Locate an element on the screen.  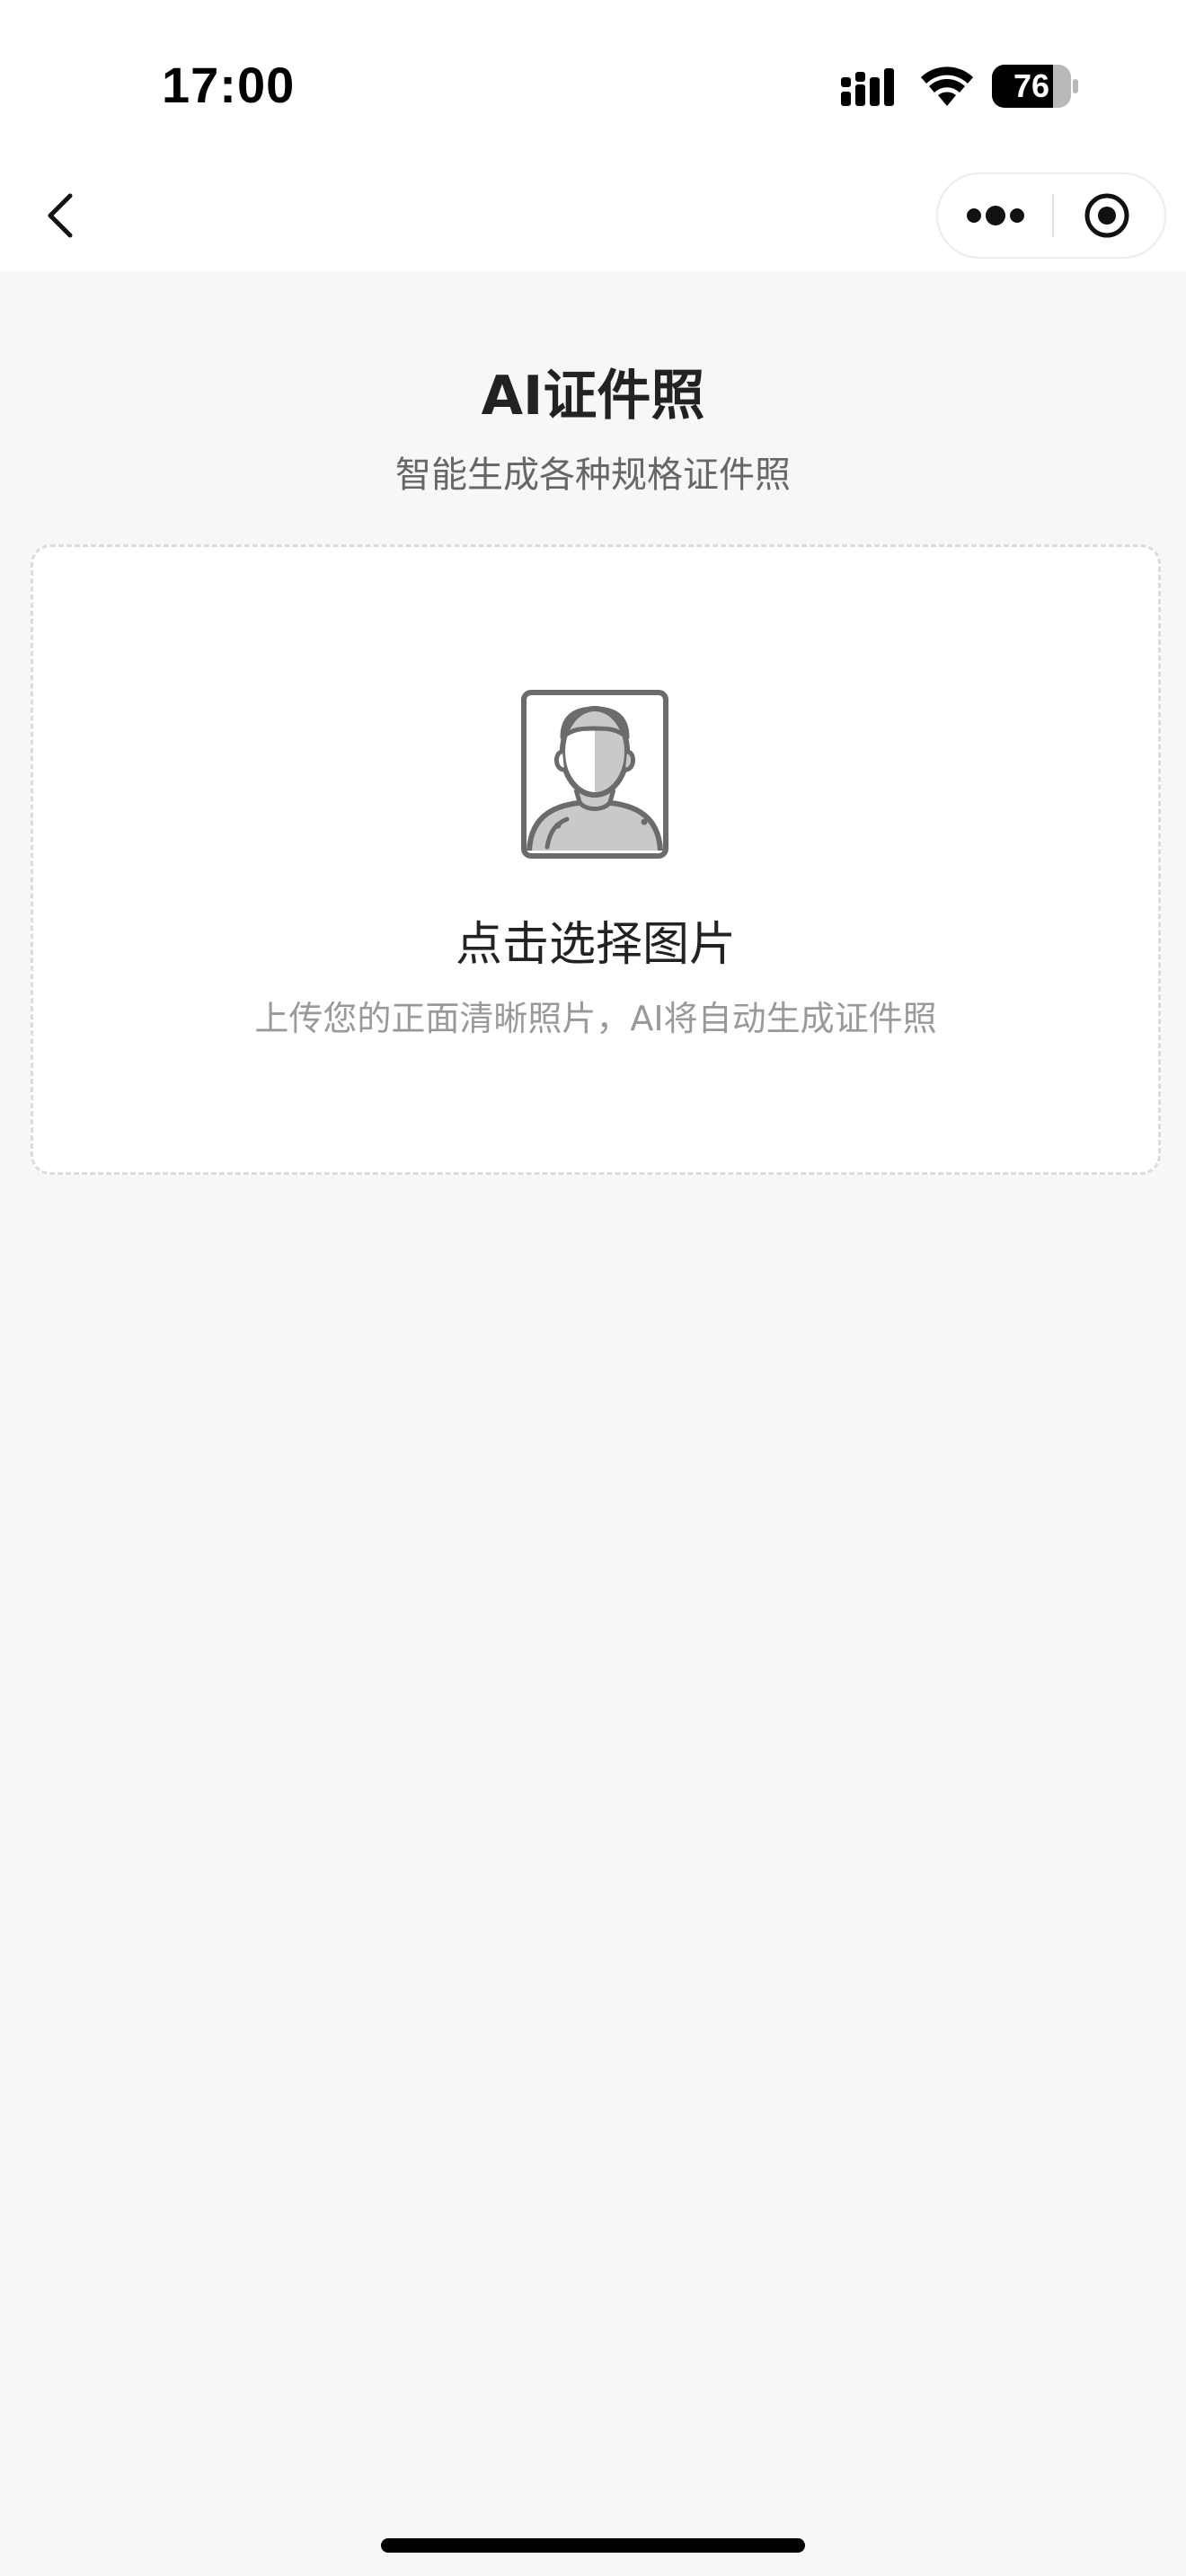
close-mini-program-button is located at coordinates (1108, 215).